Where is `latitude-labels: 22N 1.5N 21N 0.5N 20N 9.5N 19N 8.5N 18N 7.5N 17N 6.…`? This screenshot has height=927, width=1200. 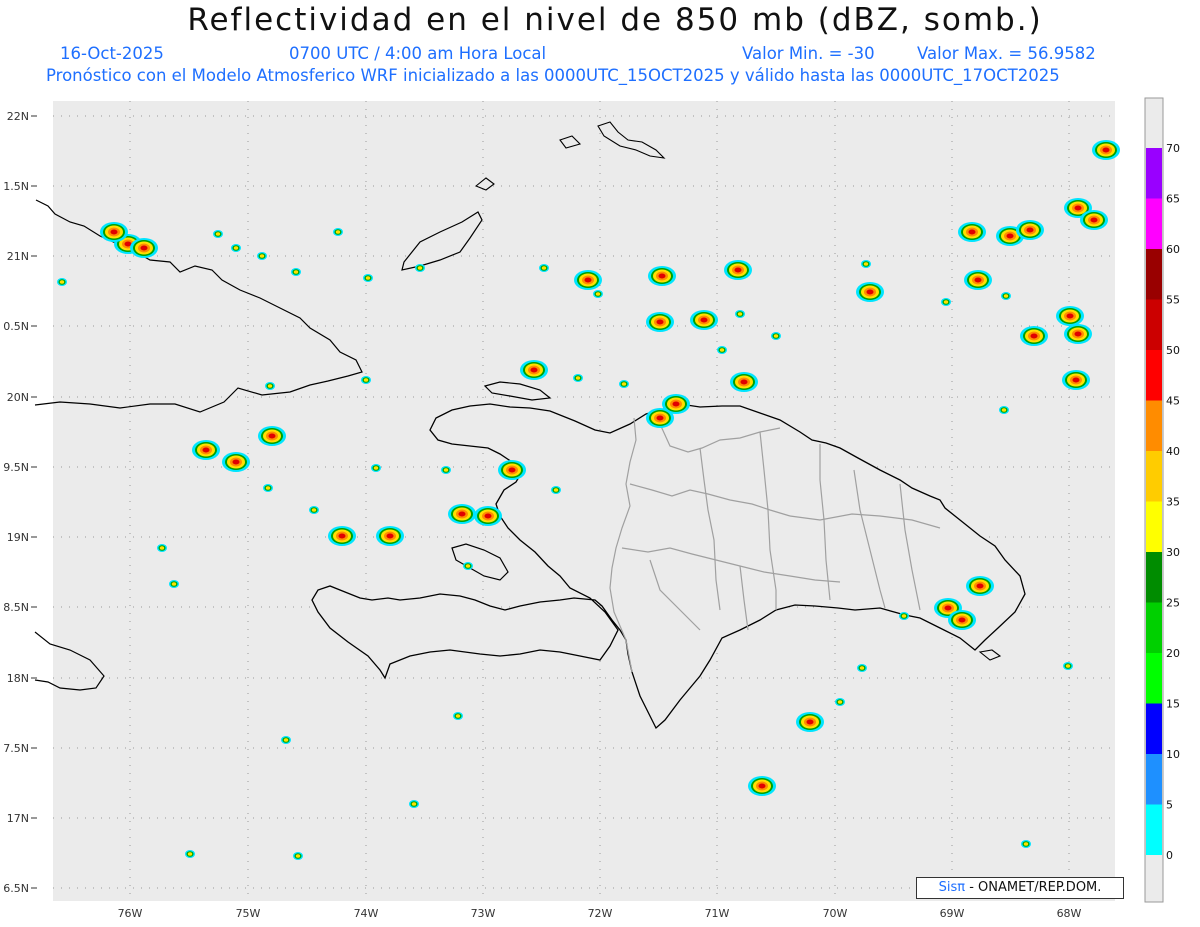 latitude-labels: 22N 1.5N 21N 0.5N 20N 9.5N 19N 8.5N 18N 7.5N 17N 6.… is located at coordinates (20, 502).